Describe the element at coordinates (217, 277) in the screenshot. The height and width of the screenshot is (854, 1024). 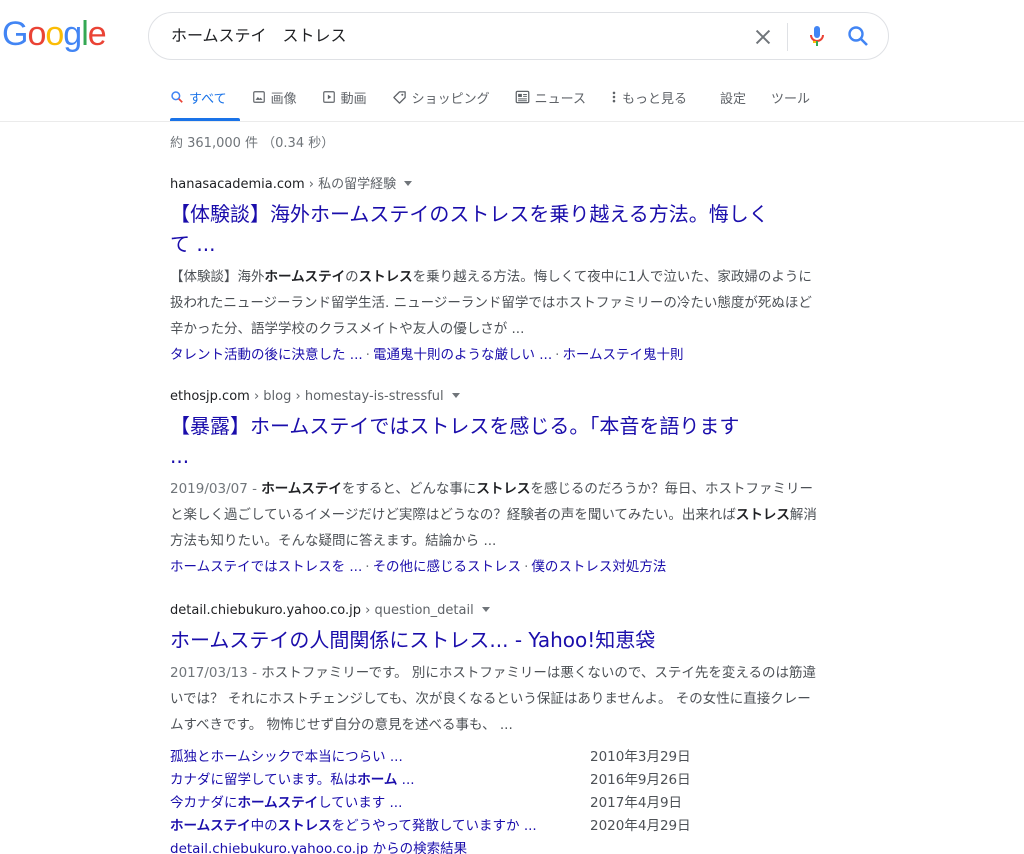
I see `snippet-text: 【体験談】海外` at that location.